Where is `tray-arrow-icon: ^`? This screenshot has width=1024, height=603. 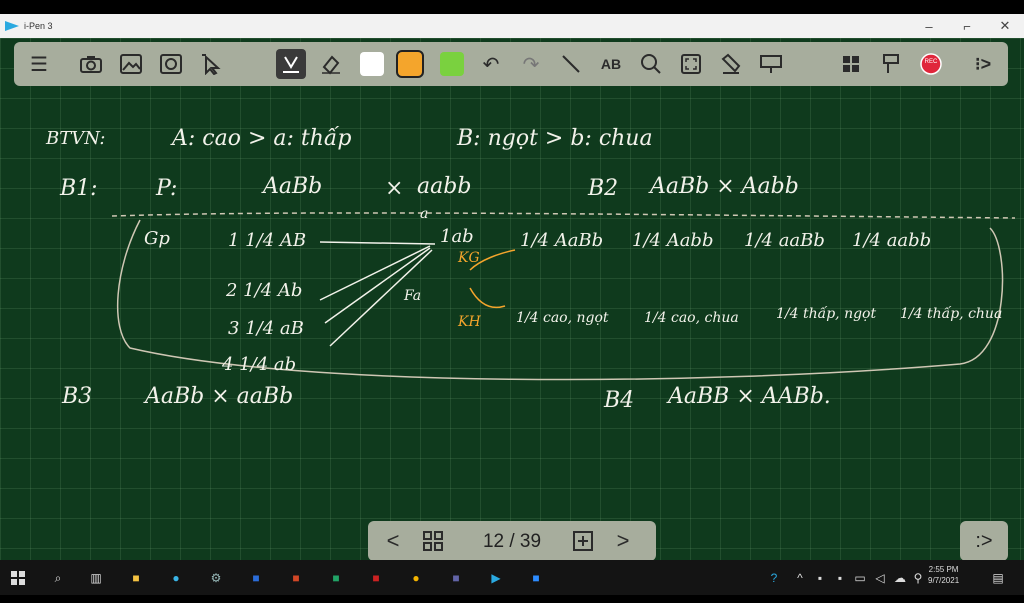 tray-arrow-icon: ^ is located at coordinates (800, 578).